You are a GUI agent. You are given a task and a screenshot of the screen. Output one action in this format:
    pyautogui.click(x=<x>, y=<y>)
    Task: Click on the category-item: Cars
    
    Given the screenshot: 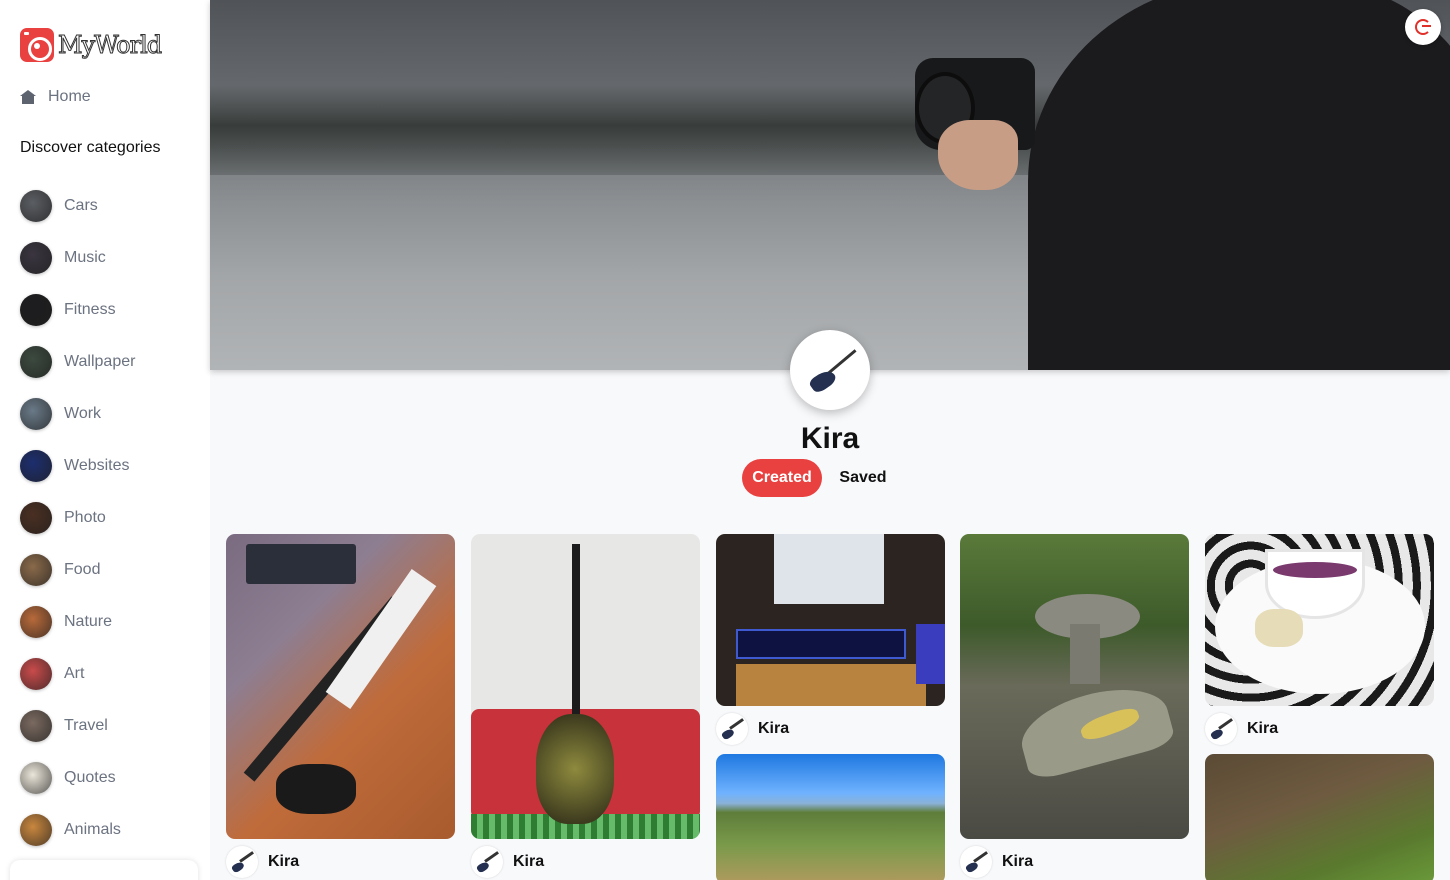 What is the action you would take?
    pyautogui.click(x=77, y=206)
    